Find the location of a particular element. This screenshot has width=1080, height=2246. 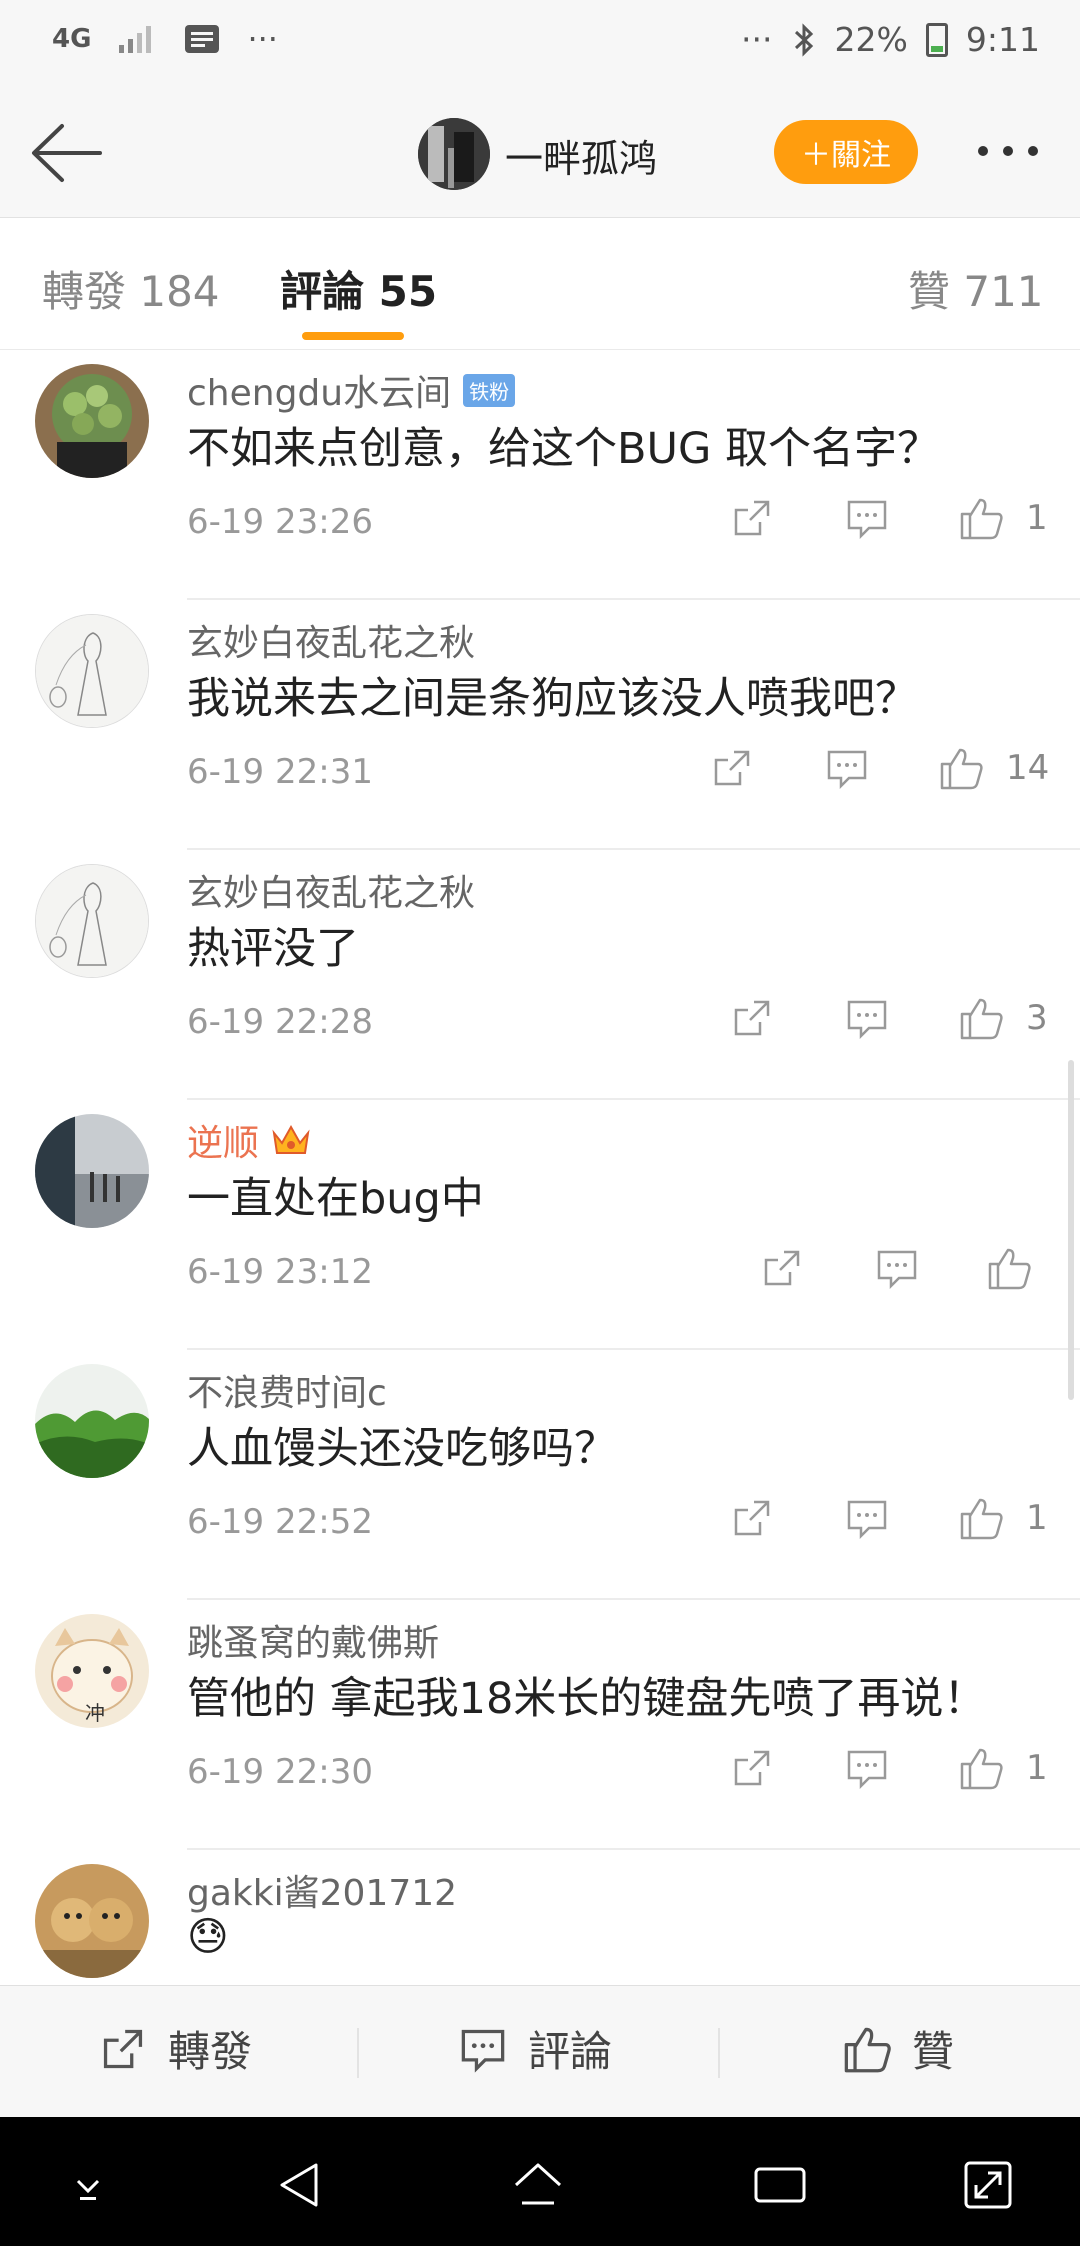

like-button is located at coordinates (1020, 1268).